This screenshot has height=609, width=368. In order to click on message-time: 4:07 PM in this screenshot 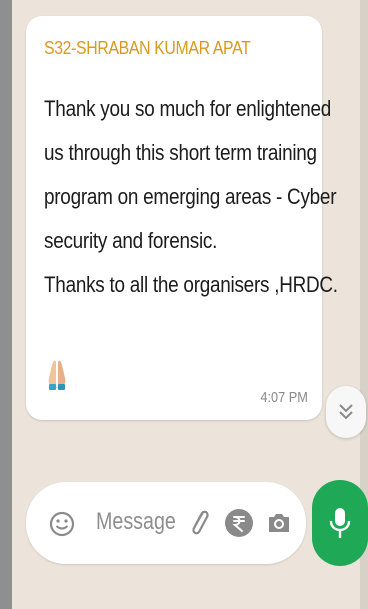, I will do `click(284, 397)`.